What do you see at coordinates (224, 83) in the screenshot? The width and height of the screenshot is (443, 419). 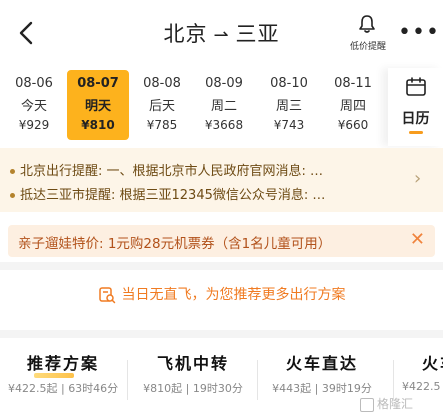 I see `date-label: 08-09` at bounding box center [224, 83].